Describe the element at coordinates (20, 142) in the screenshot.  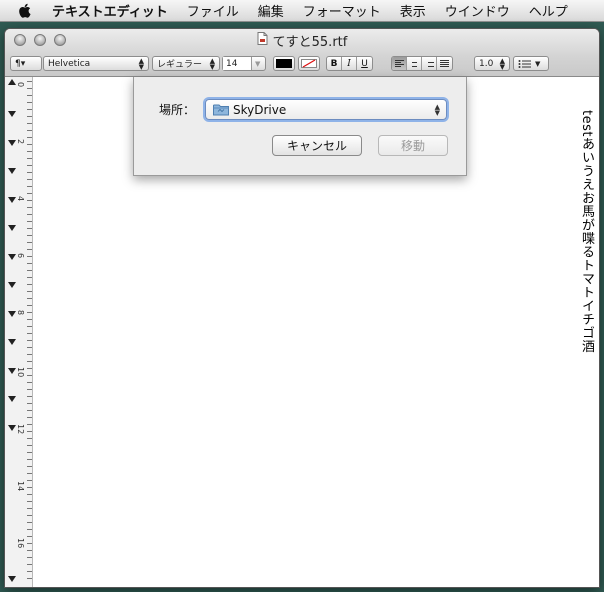
I see `ruler-label: 2` at that location.